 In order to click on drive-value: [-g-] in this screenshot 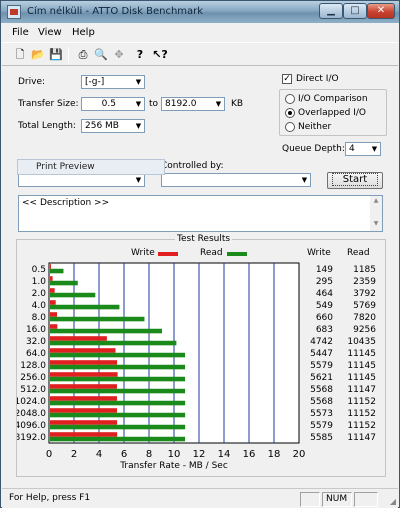, I will do `click(95, 82)`.